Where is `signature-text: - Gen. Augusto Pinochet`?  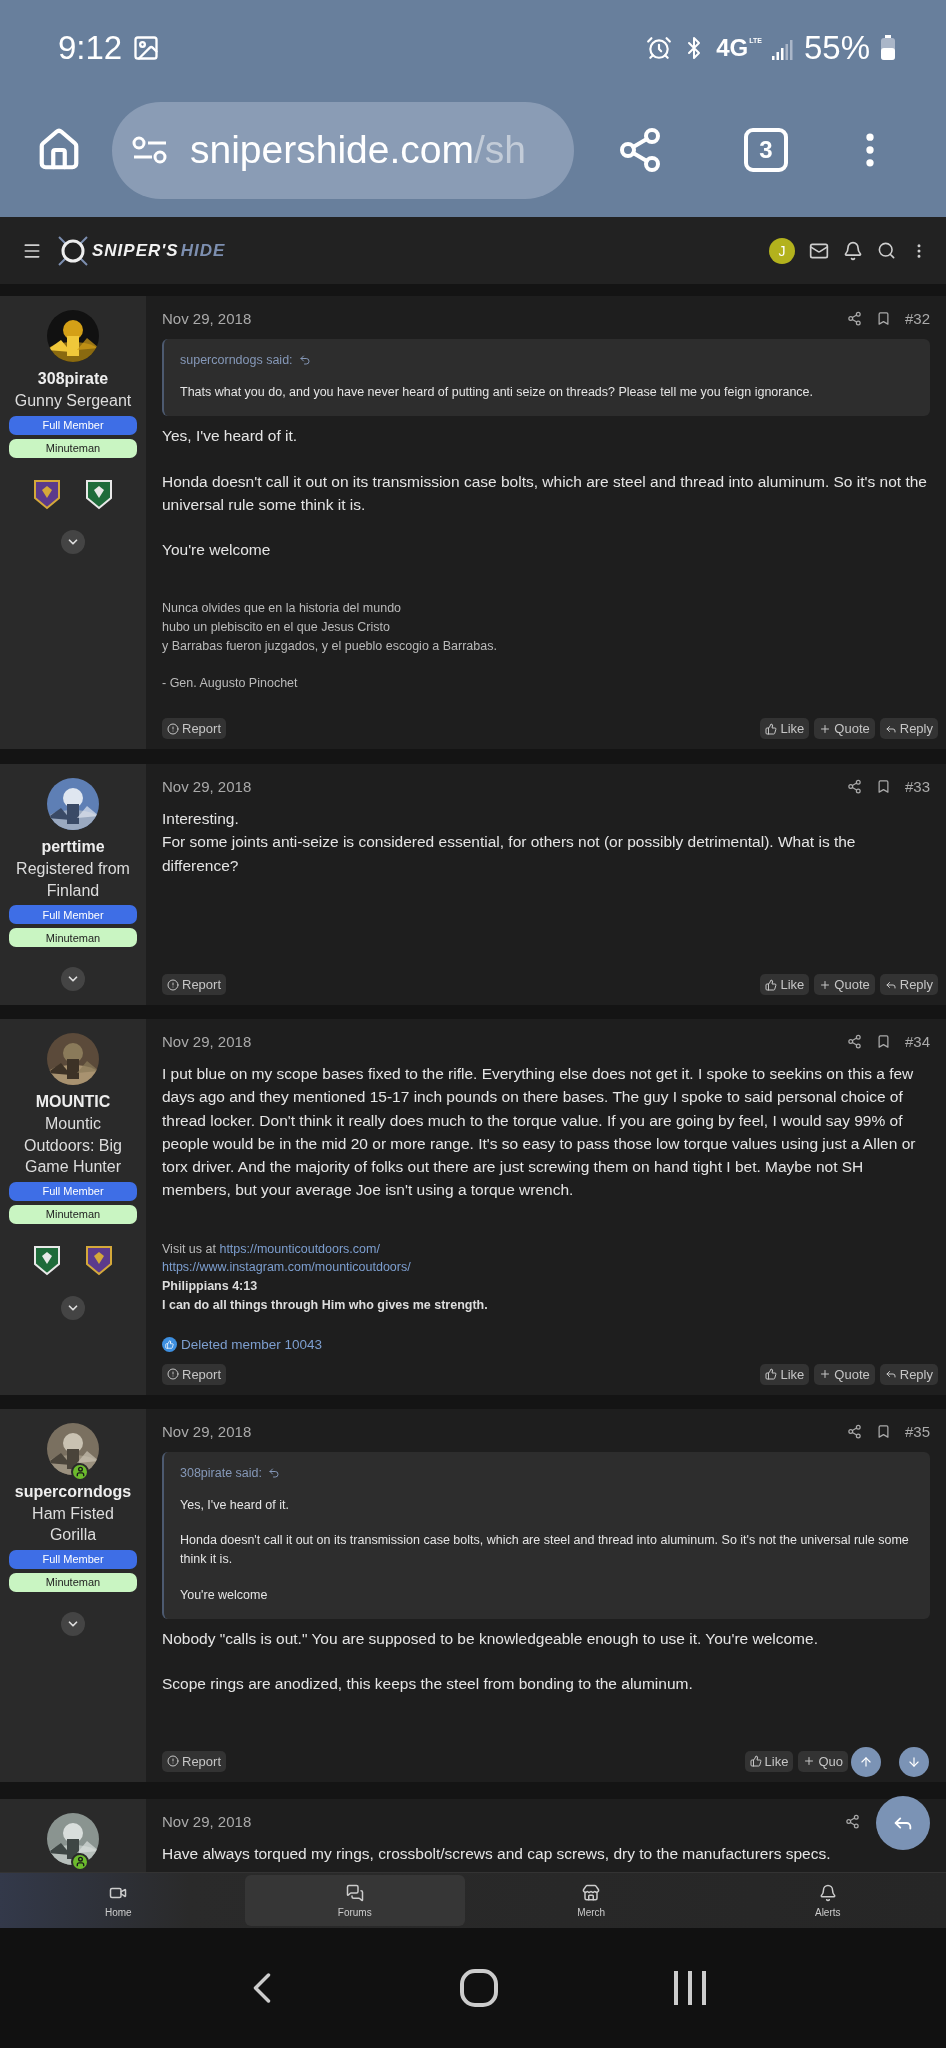 signature-text: - Gen. Augusto Pinochet is located at coordinates (230, 682).